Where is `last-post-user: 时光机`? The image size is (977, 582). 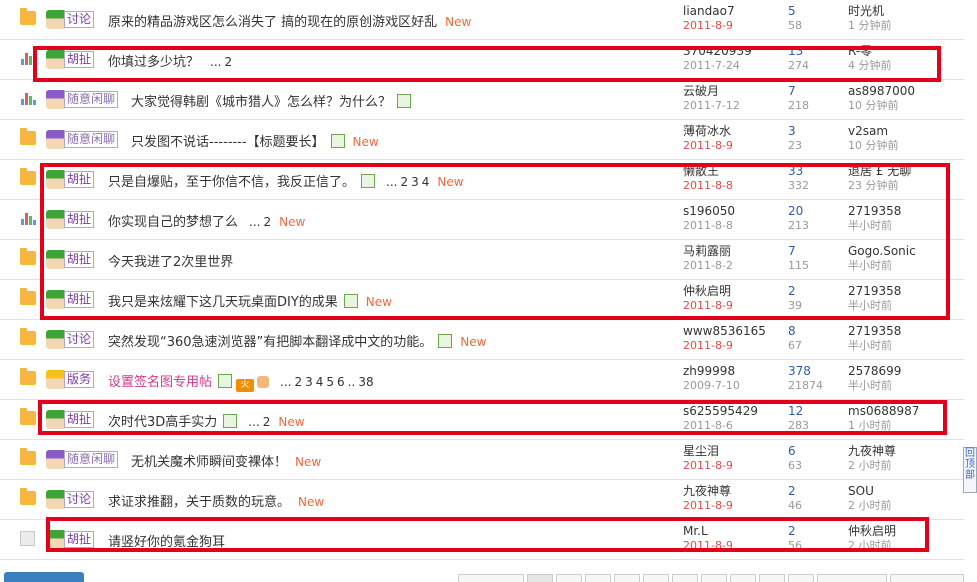
last-post-user: 时光机 is located at coordinates (903, 11).